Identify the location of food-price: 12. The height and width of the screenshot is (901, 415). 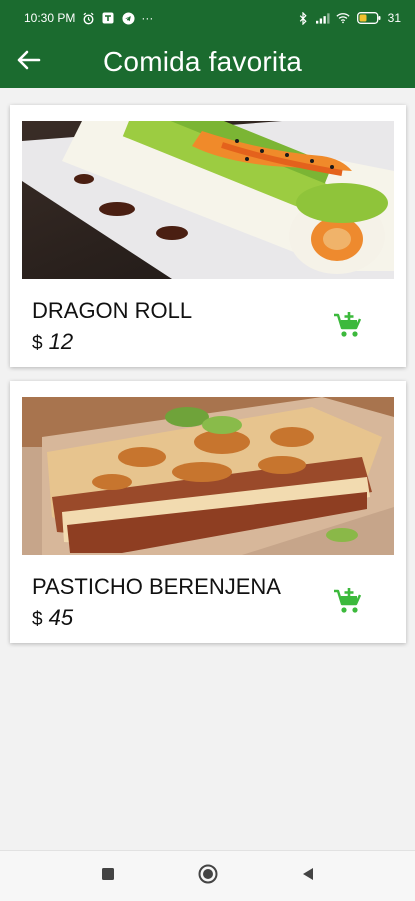
(61, 341).